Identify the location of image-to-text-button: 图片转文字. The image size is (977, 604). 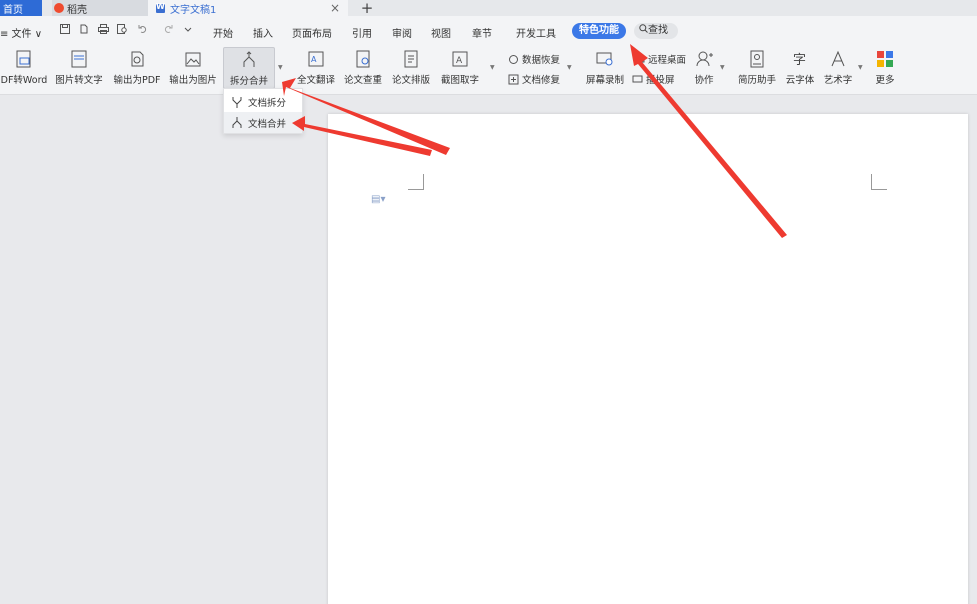
(79, 67).